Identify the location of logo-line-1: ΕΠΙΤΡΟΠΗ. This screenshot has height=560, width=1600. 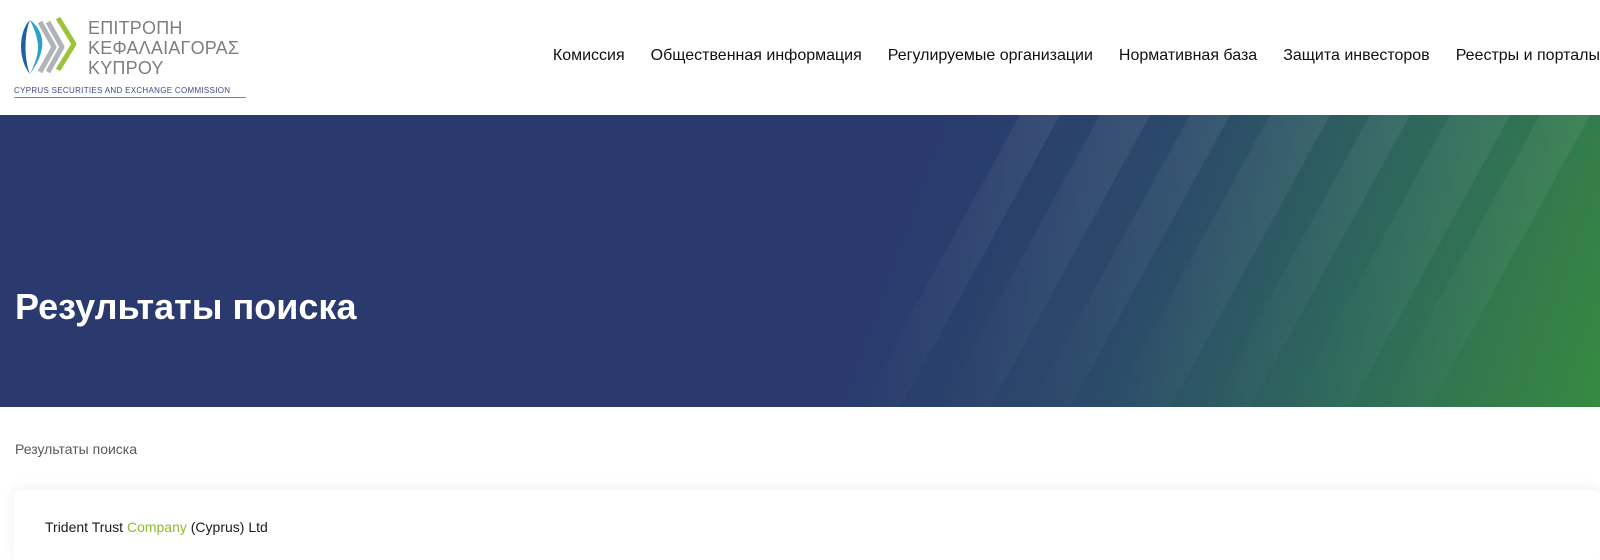
(135, 28).